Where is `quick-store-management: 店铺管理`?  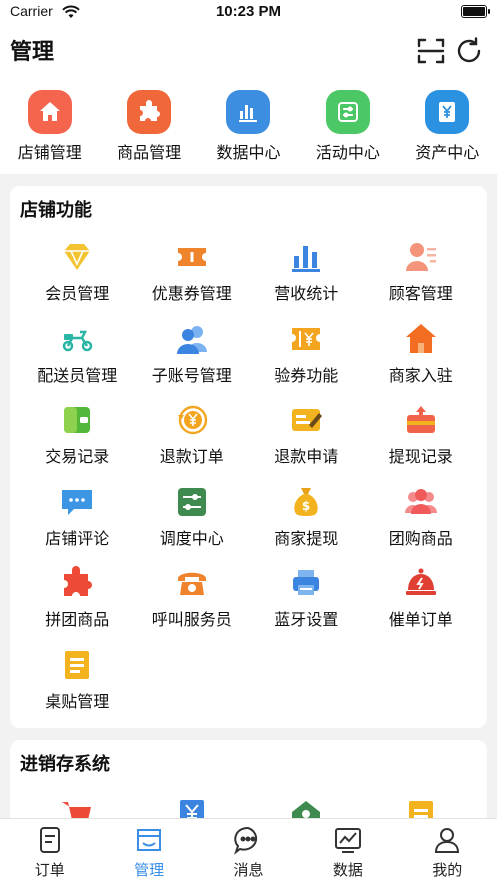
quick-store-management: 店铺管理 is located at coordinates (49, 126).